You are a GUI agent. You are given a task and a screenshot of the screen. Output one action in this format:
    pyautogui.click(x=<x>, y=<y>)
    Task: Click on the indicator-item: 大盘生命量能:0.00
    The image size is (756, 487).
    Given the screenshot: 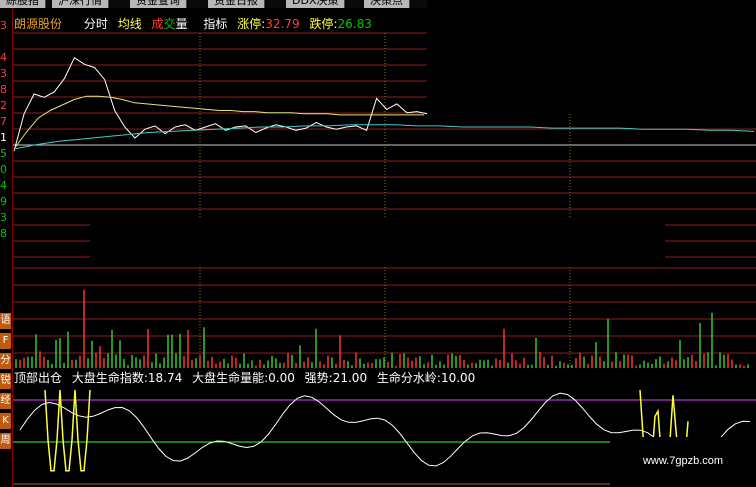 What is the action you would take?
    pyautogui.click(x=243, y=378)
    